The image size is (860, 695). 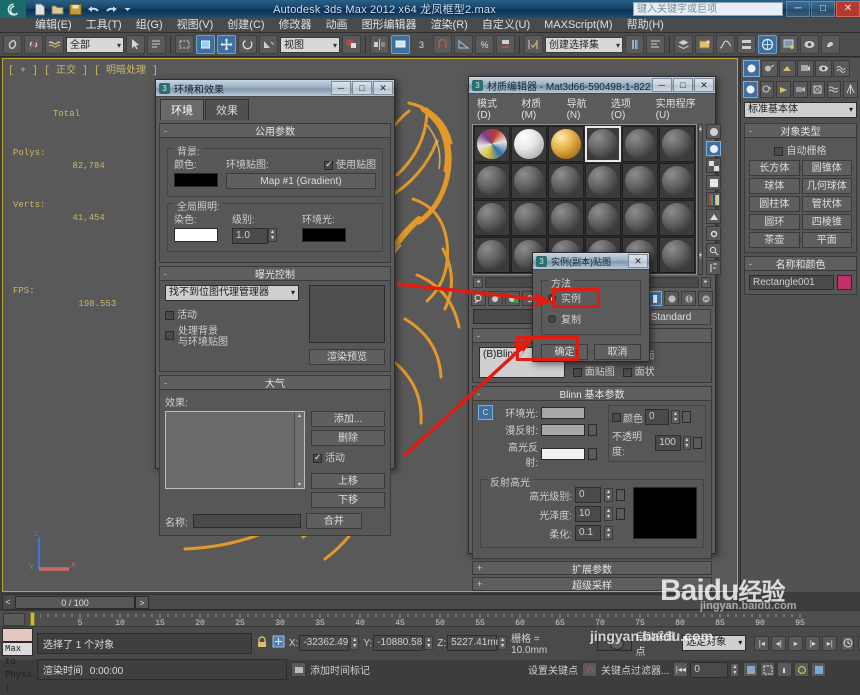 What do you see at coordinates (351, 44) in the screenshot?
I see `use-pivot-center-icon` at bounding box center [351, 44].